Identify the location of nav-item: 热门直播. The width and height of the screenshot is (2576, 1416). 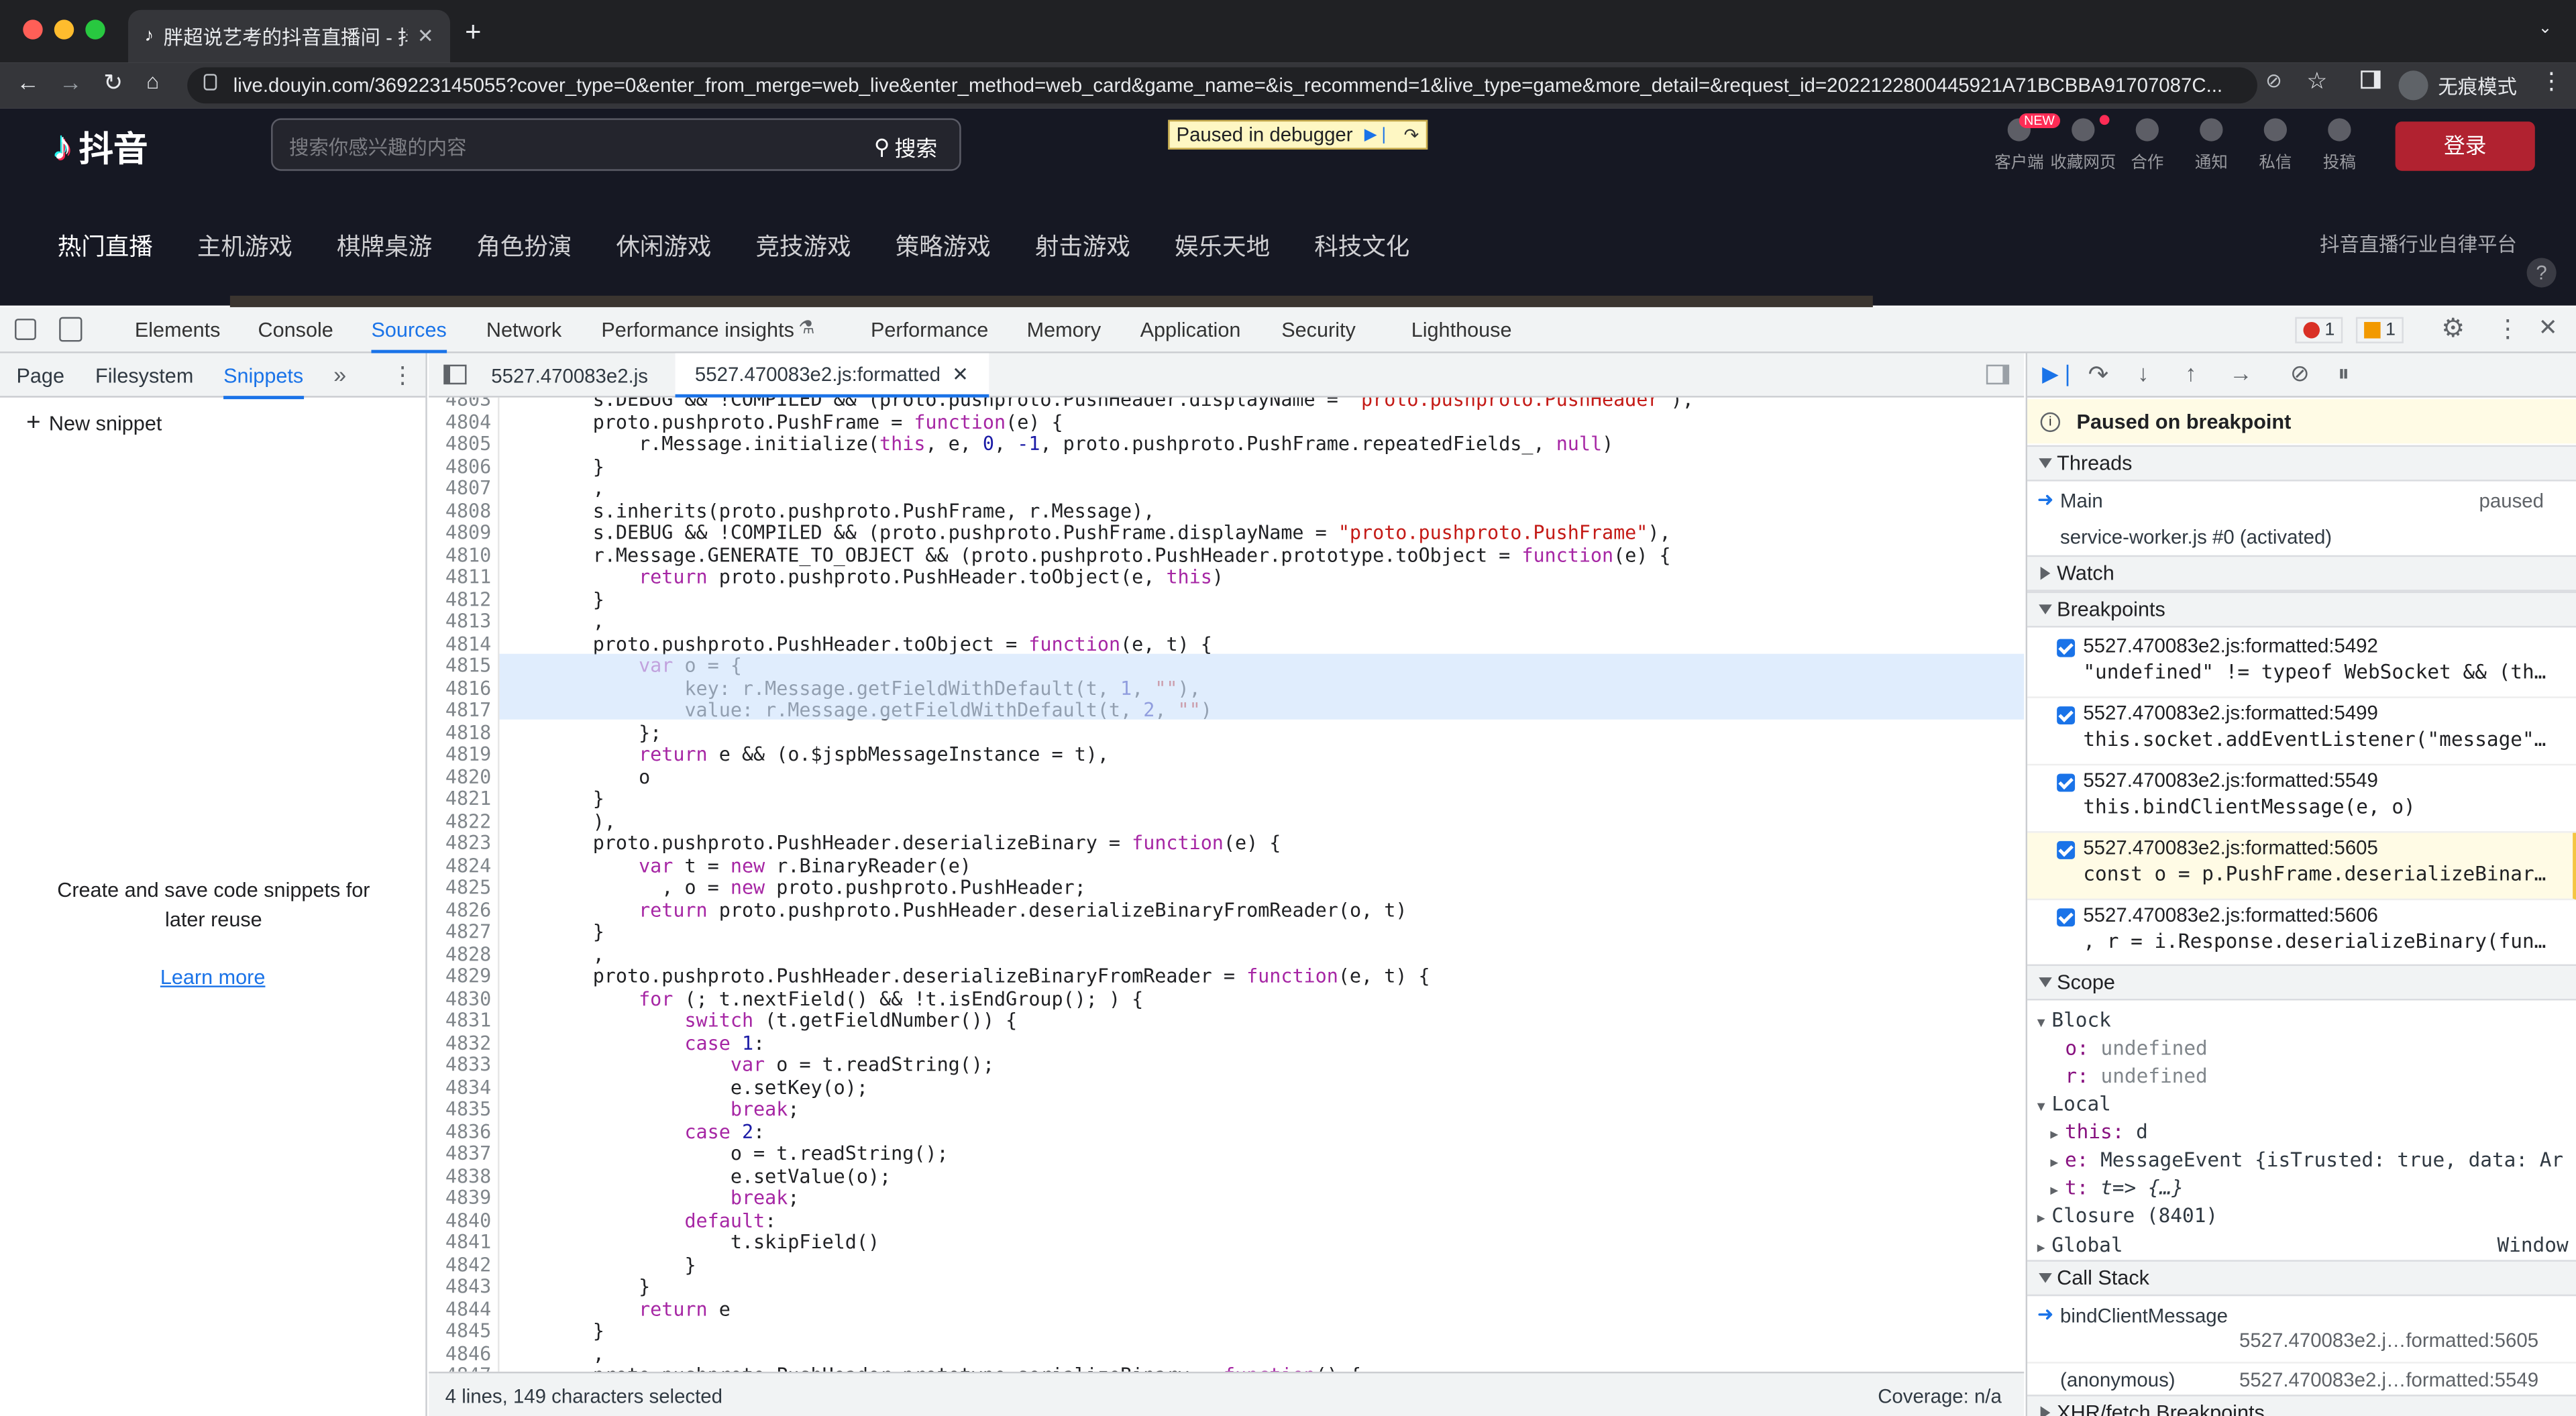
(105, 245).